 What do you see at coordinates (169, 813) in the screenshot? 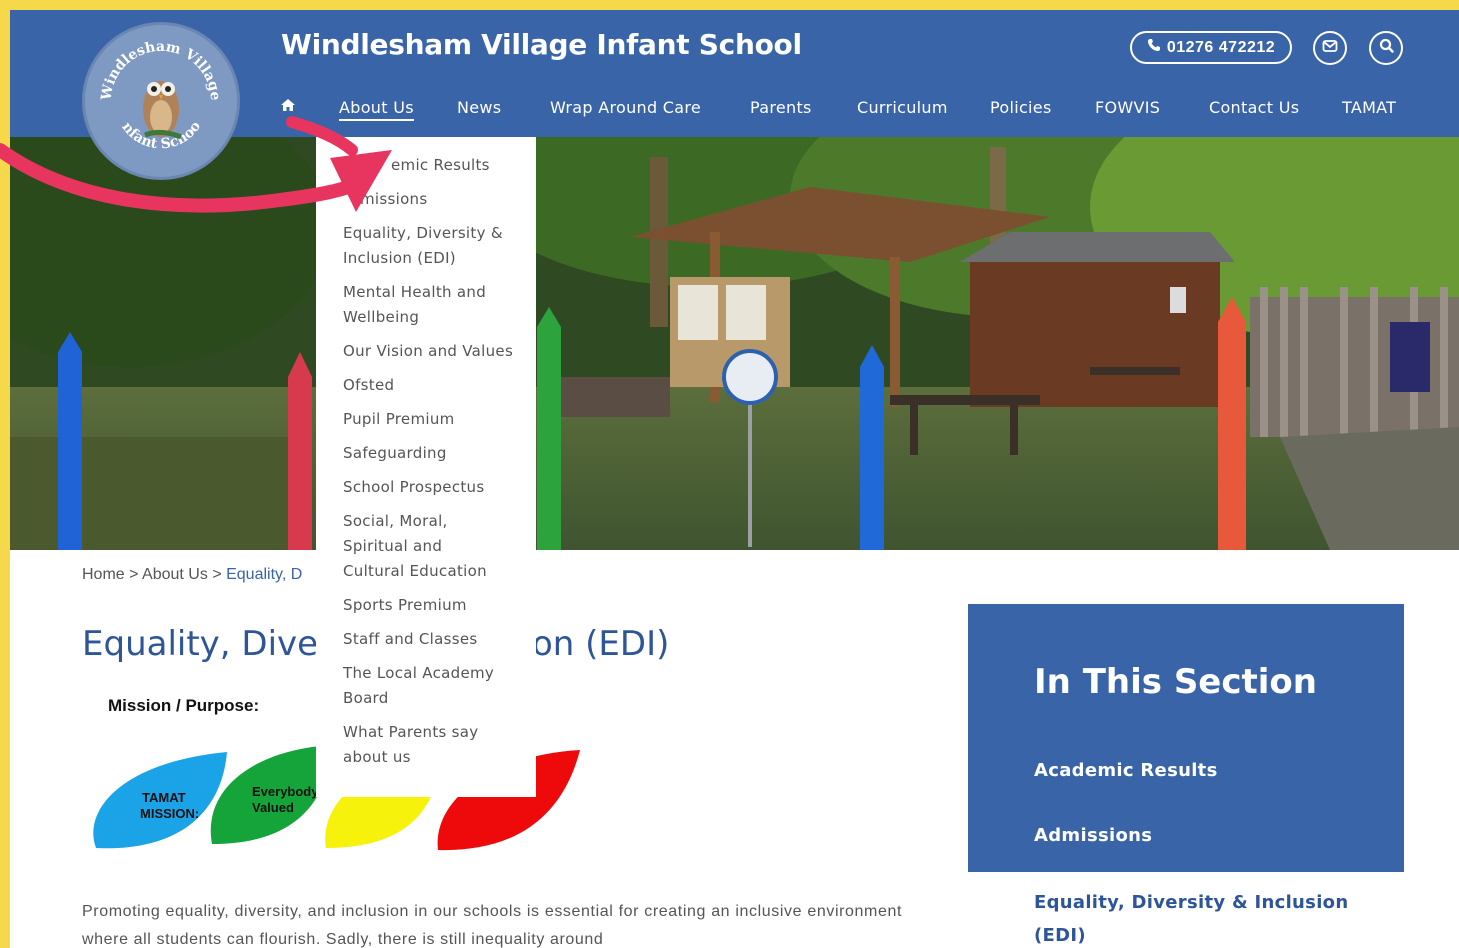
I see `leaf-label: MISSION:` at bounding box center [169, 813].